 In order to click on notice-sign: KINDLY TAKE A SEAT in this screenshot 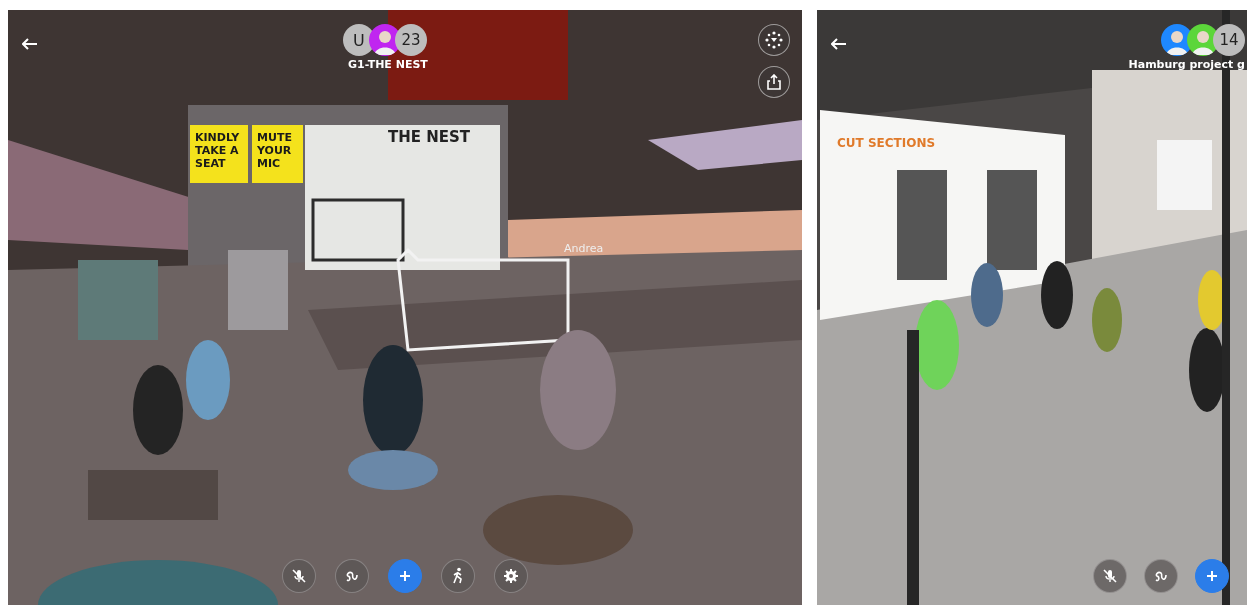, I will do `click(219, 154)`.